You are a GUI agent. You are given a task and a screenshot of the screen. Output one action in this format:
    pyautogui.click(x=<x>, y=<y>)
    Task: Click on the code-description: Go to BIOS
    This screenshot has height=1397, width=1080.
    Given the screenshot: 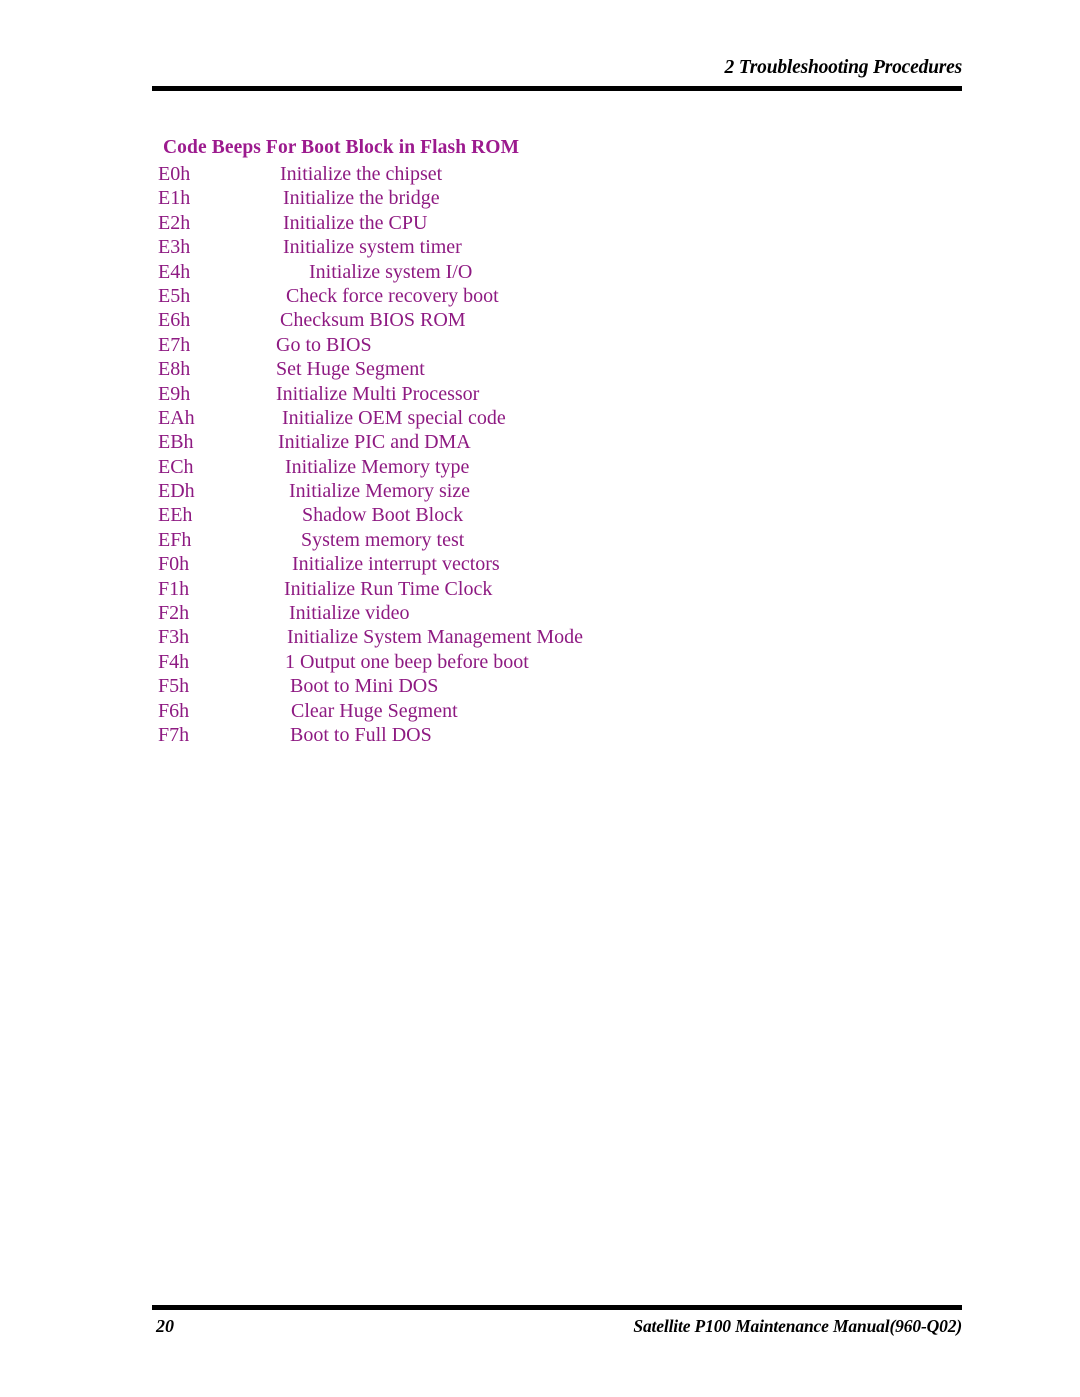 What is the action you would take?
    pyautogui.click(x=324, y=344)
    